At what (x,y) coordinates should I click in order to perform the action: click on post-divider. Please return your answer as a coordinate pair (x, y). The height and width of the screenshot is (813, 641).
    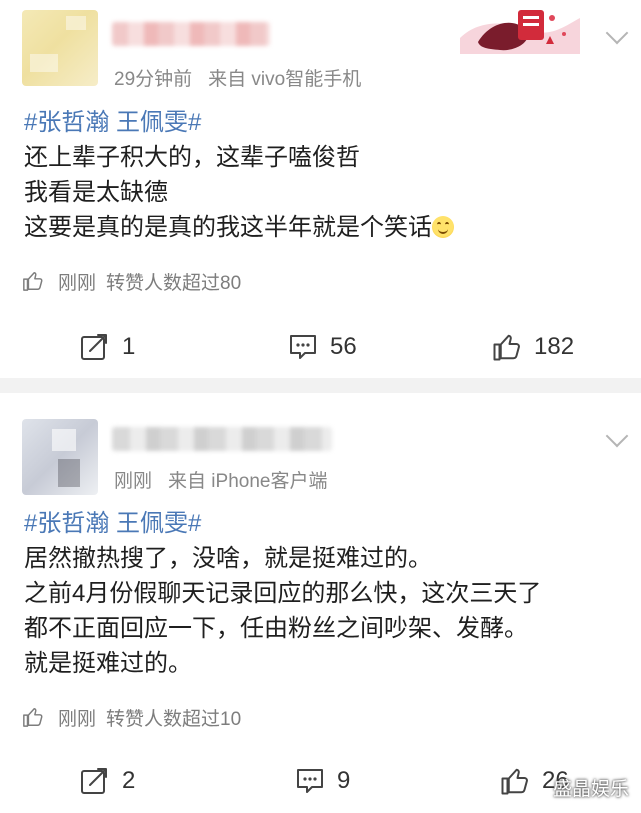
    Looking at the image, I should click on (320, 385).